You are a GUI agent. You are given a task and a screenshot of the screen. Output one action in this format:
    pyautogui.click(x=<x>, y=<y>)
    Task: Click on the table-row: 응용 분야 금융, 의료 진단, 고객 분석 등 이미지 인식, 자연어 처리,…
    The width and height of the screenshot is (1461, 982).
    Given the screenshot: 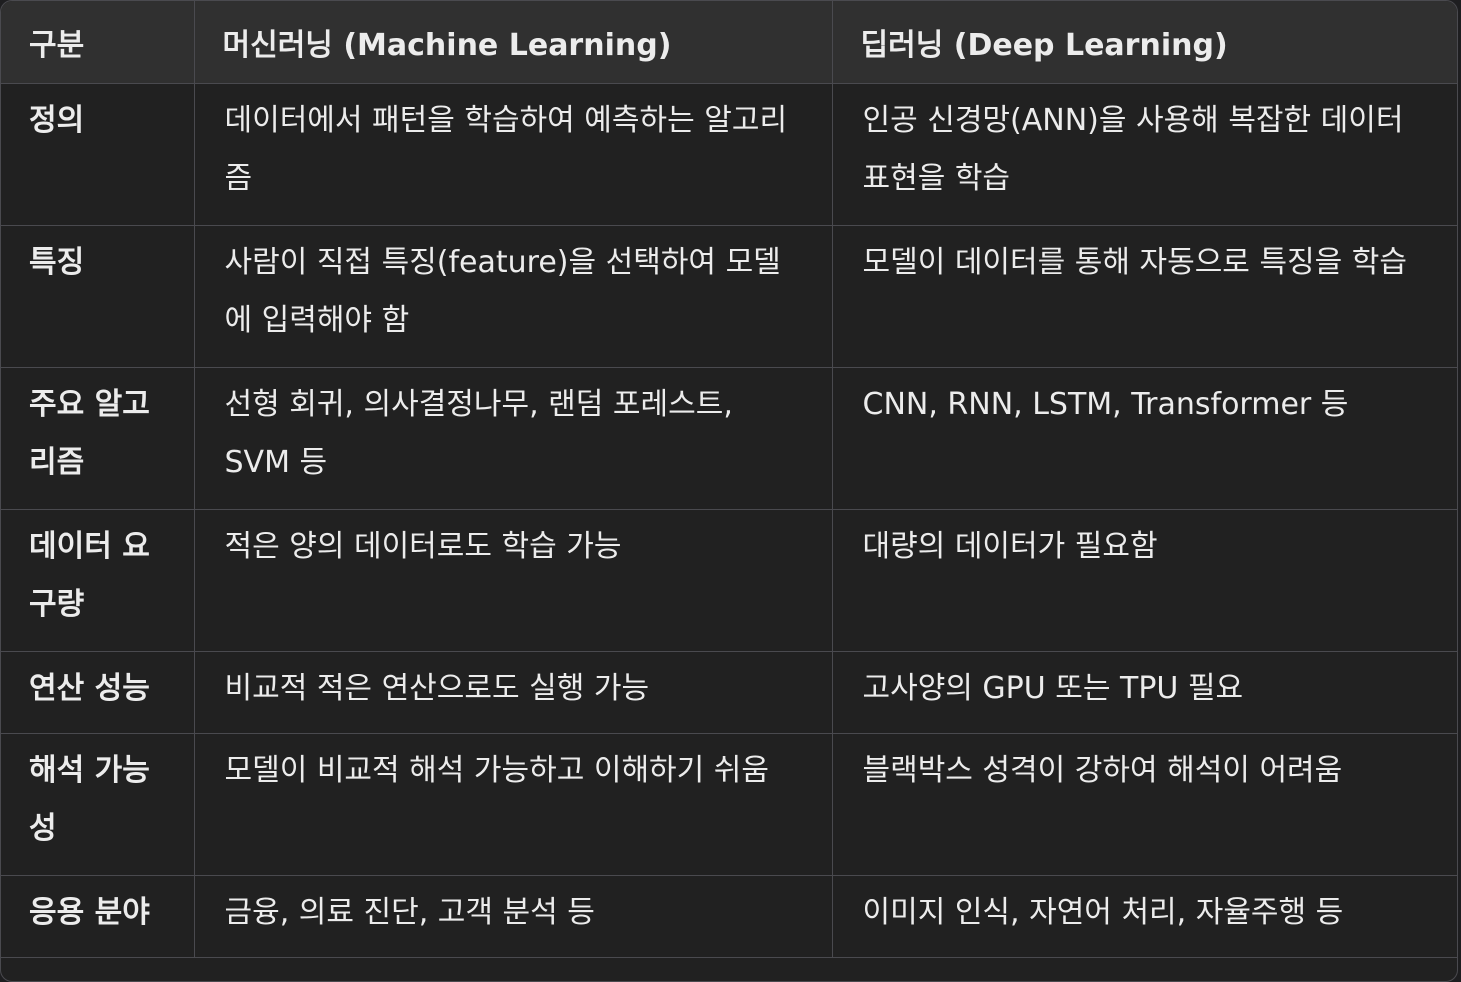 What is the action you would take?
    pyautogui.click(x=729, y=916)
    